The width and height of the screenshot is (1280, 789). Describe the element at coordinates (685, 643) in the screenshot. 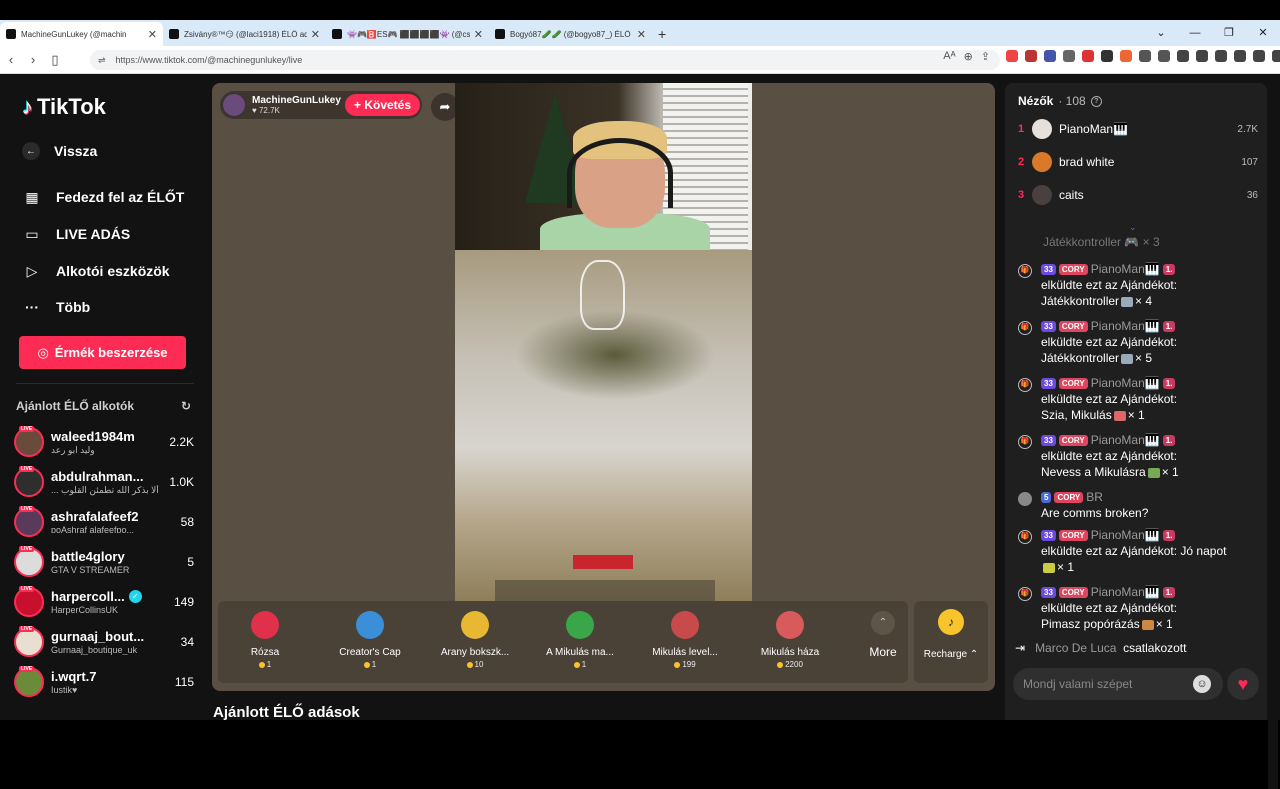

I see `gift-item: Mikulás level... 199` at that location.